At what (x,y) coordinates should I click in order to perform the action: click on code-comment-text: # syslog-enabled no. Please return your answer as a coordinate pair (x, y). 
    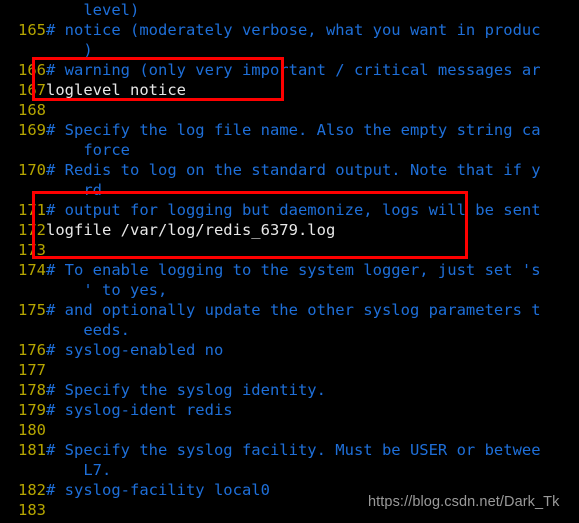
    Looking at the image, I should click on (135, 350).